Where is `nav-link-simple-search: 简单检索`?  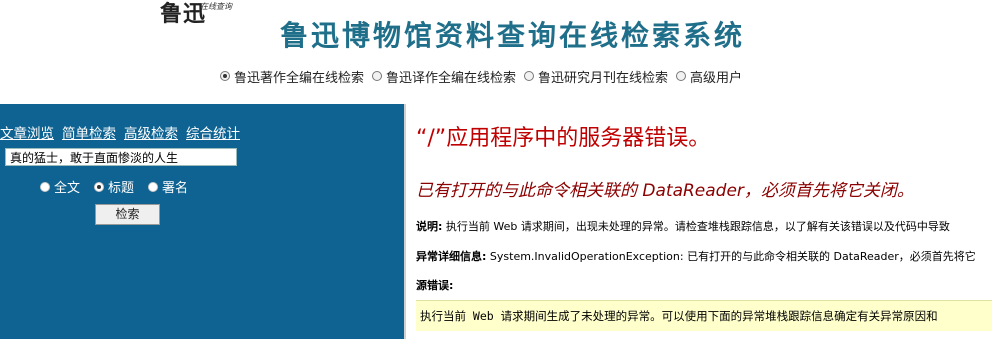 nav-link-simple-search: 简单检索 is located at coordinates (89, 132).